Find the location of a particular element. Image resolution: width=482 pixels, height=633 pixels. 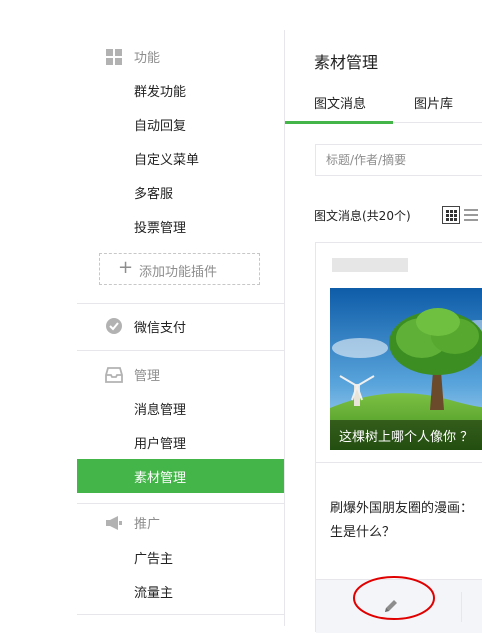

second-article-title: 刷爆外国朋友圈的漫画： 生是什么？ is located at coordinates (406, 521).